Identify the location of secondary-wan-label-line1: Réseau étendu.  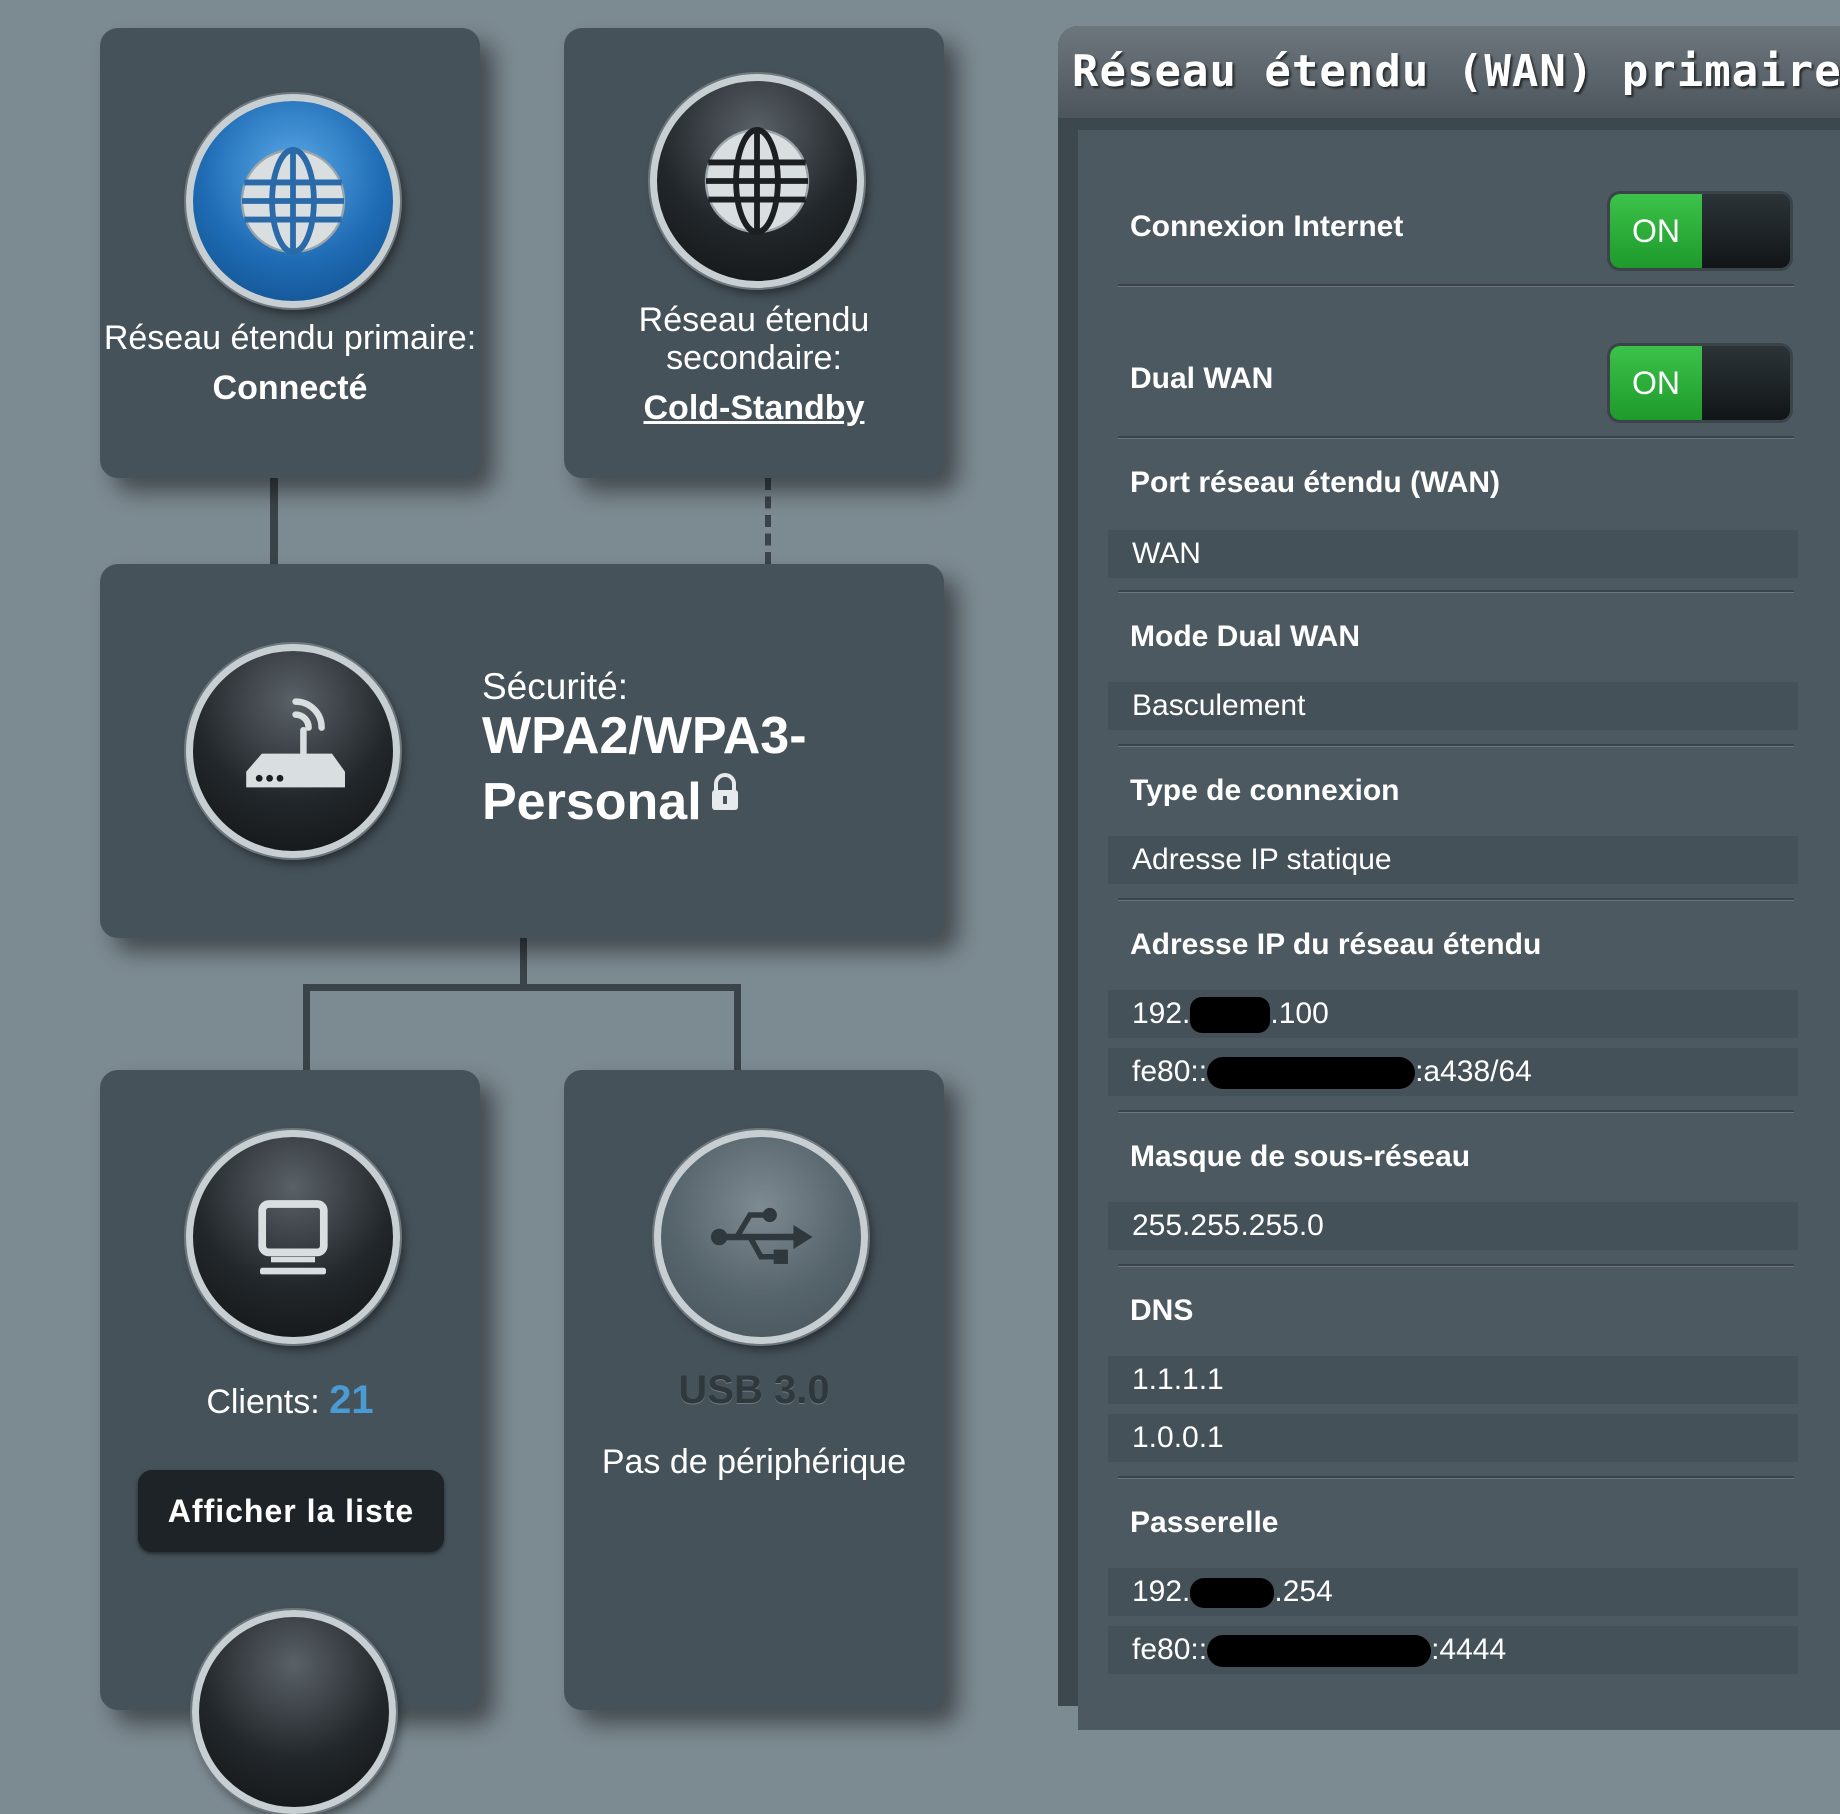
(754, 320).